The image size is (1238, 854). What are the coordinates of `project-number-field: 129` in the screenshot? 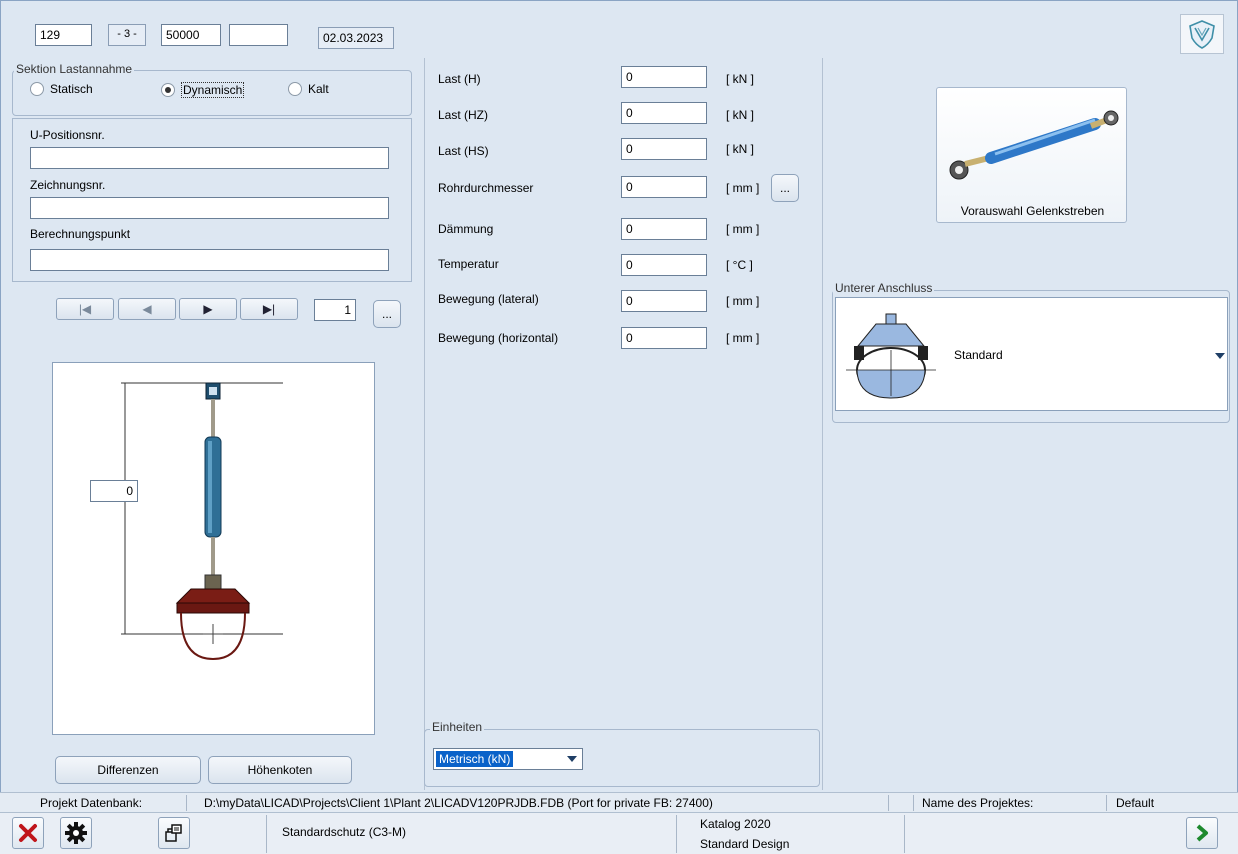 It's located at (63, 35).